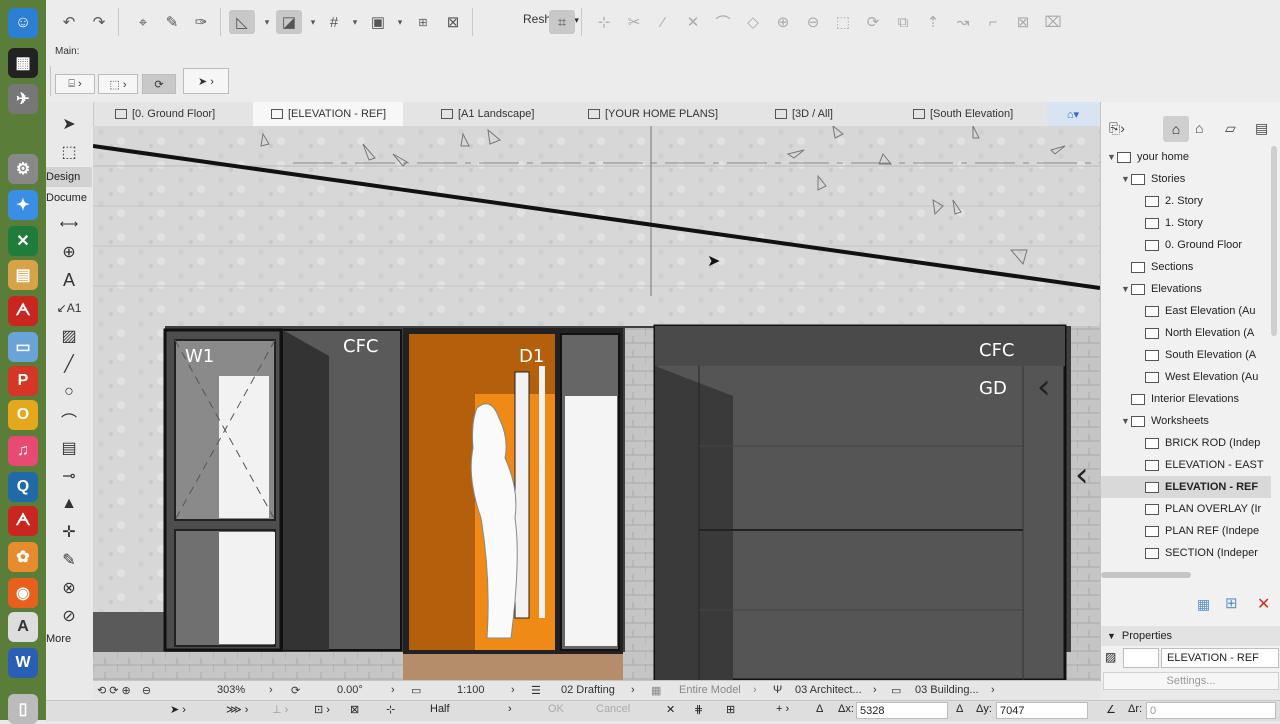  What do you see at coordinates (69, 152) in the screenshot?
I see `marquee-tool-icon: ⬚` at bounding box center [69, 152].